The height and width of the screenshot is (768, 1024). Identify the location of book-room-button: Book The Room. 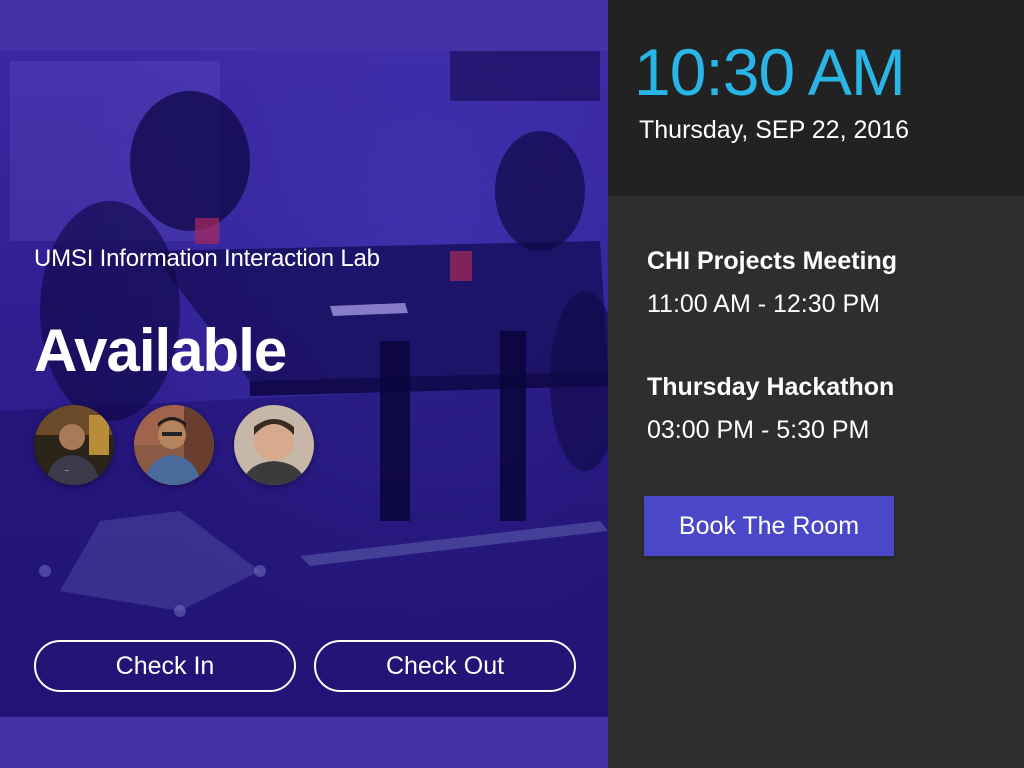
(769, 526).